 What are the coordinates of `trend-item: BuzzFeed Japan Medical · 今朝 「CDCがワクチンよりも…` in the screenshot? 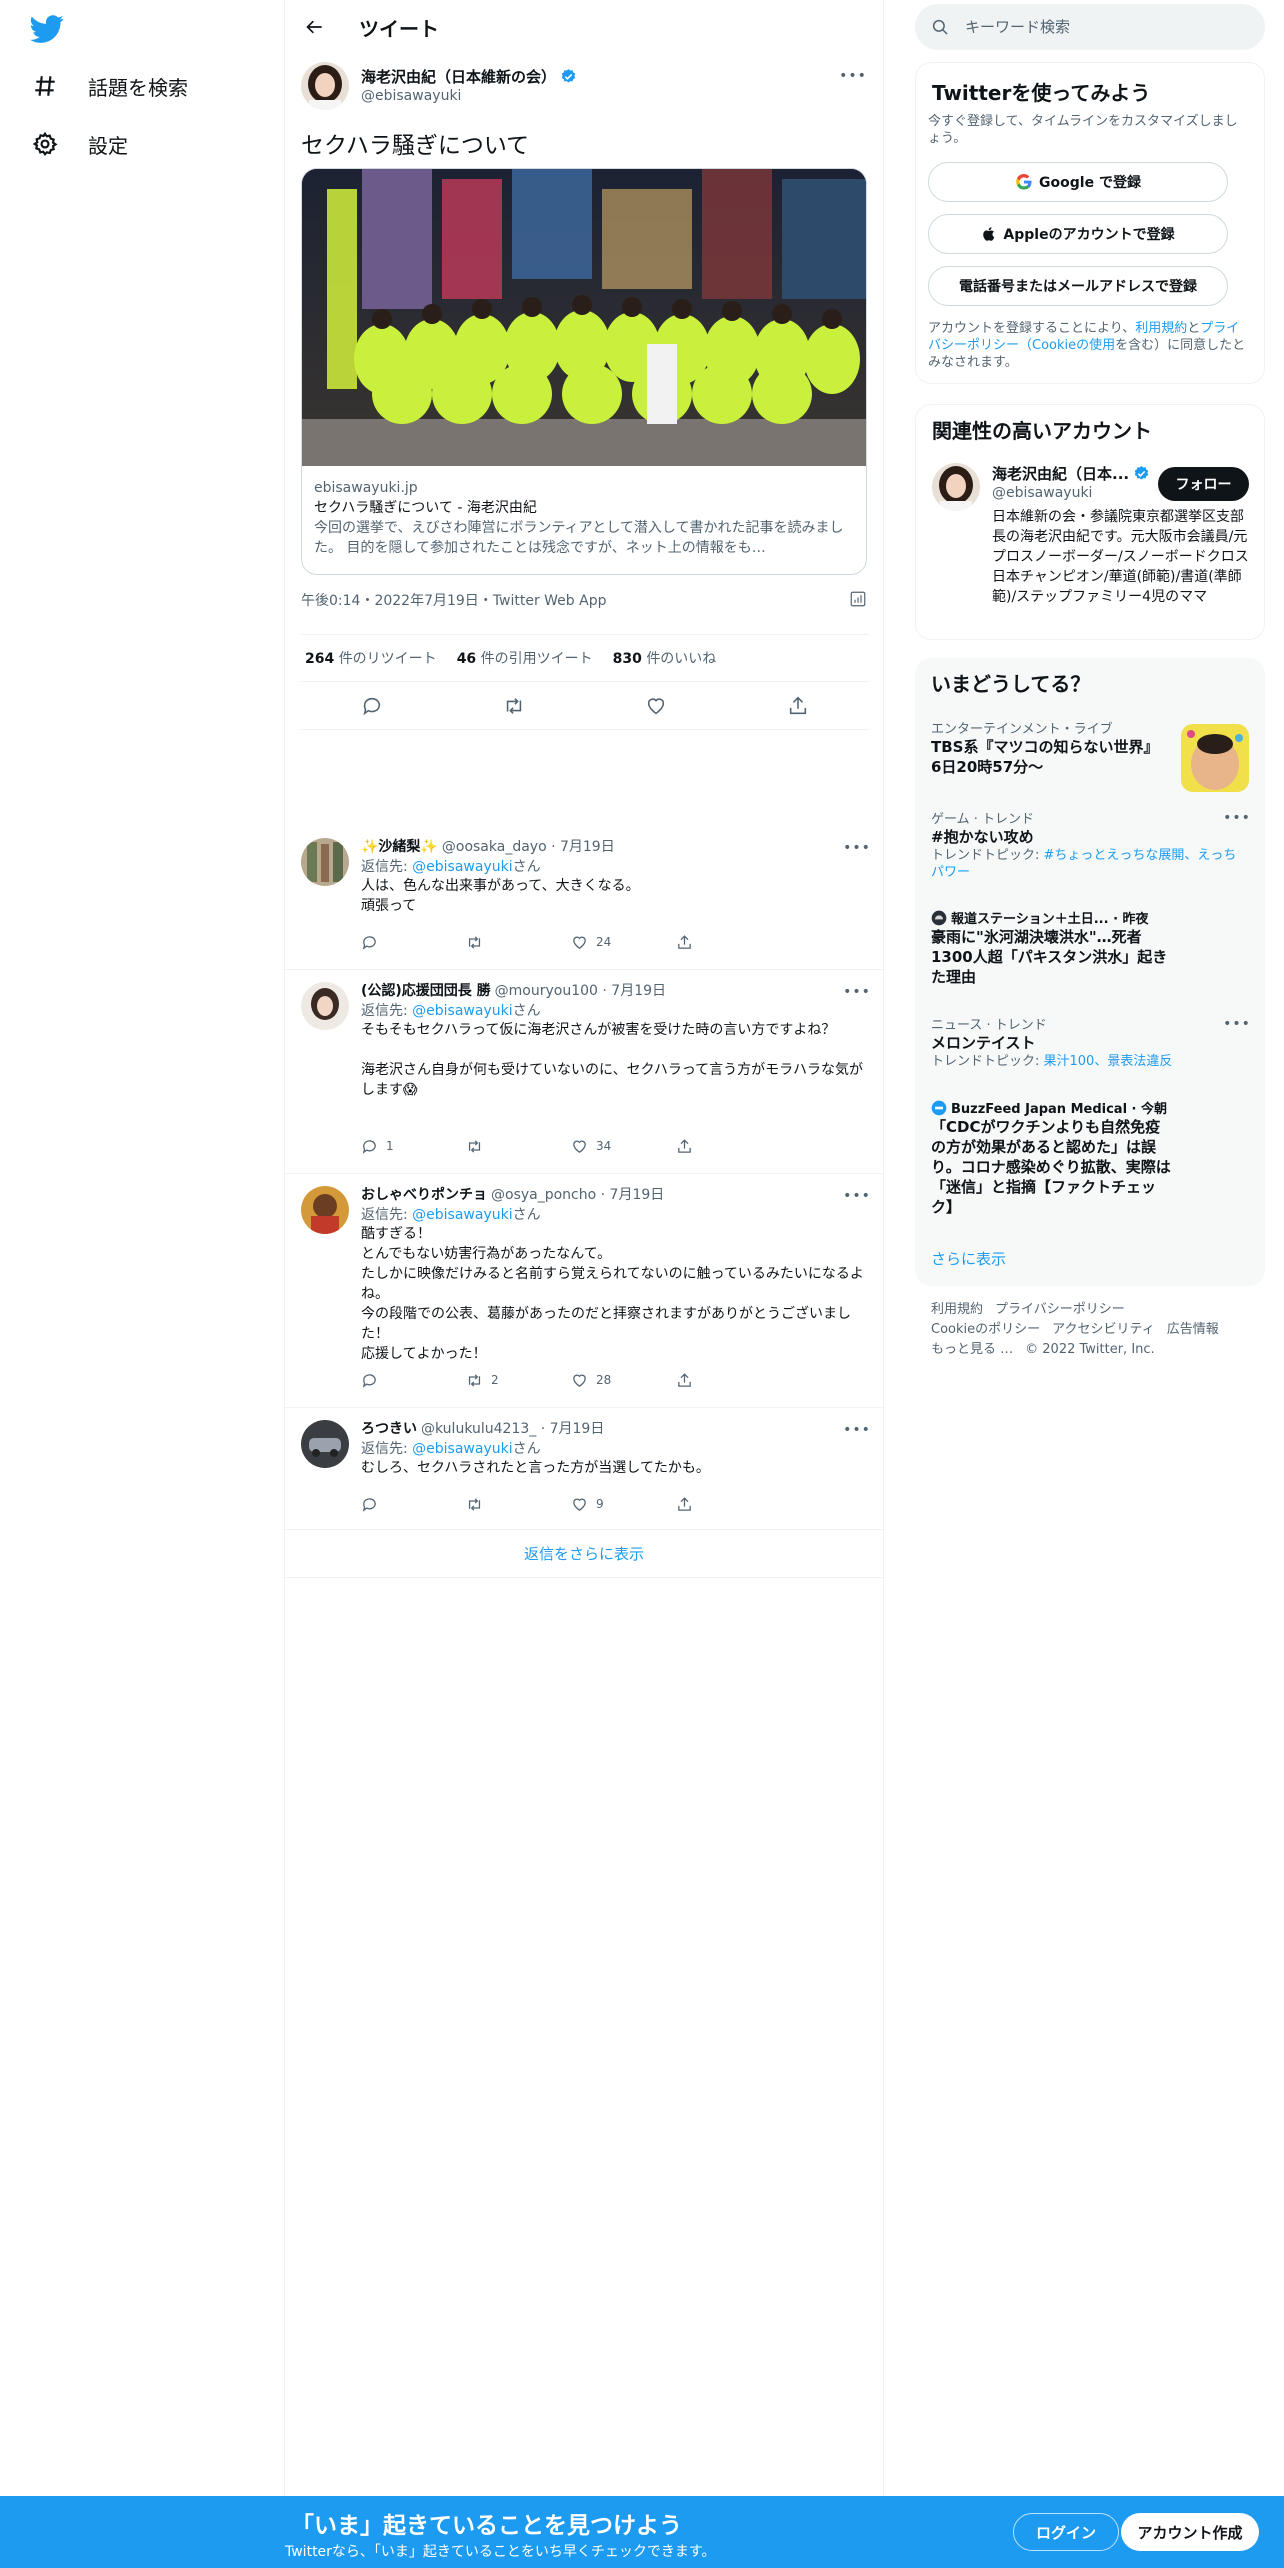 It's located at (1090, 1157).